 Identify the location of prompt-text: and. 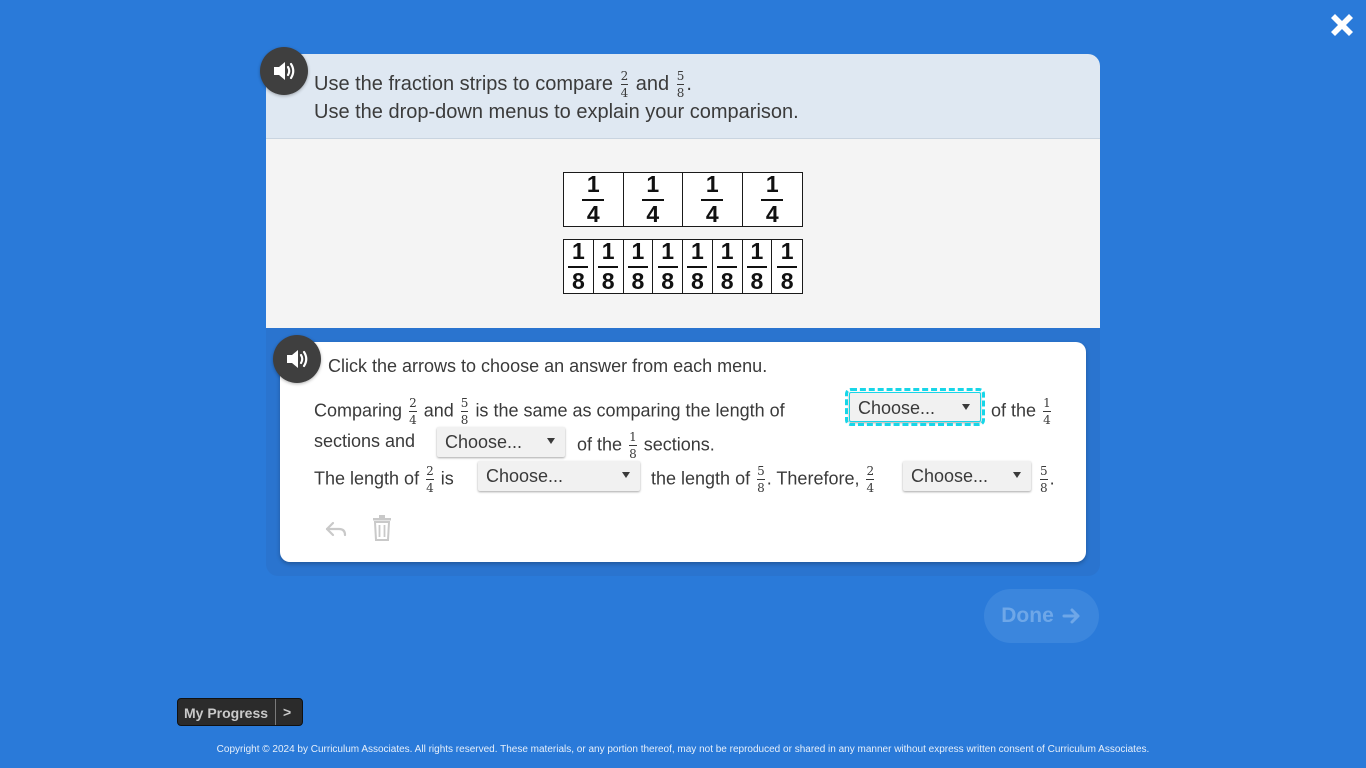
(652, 83).